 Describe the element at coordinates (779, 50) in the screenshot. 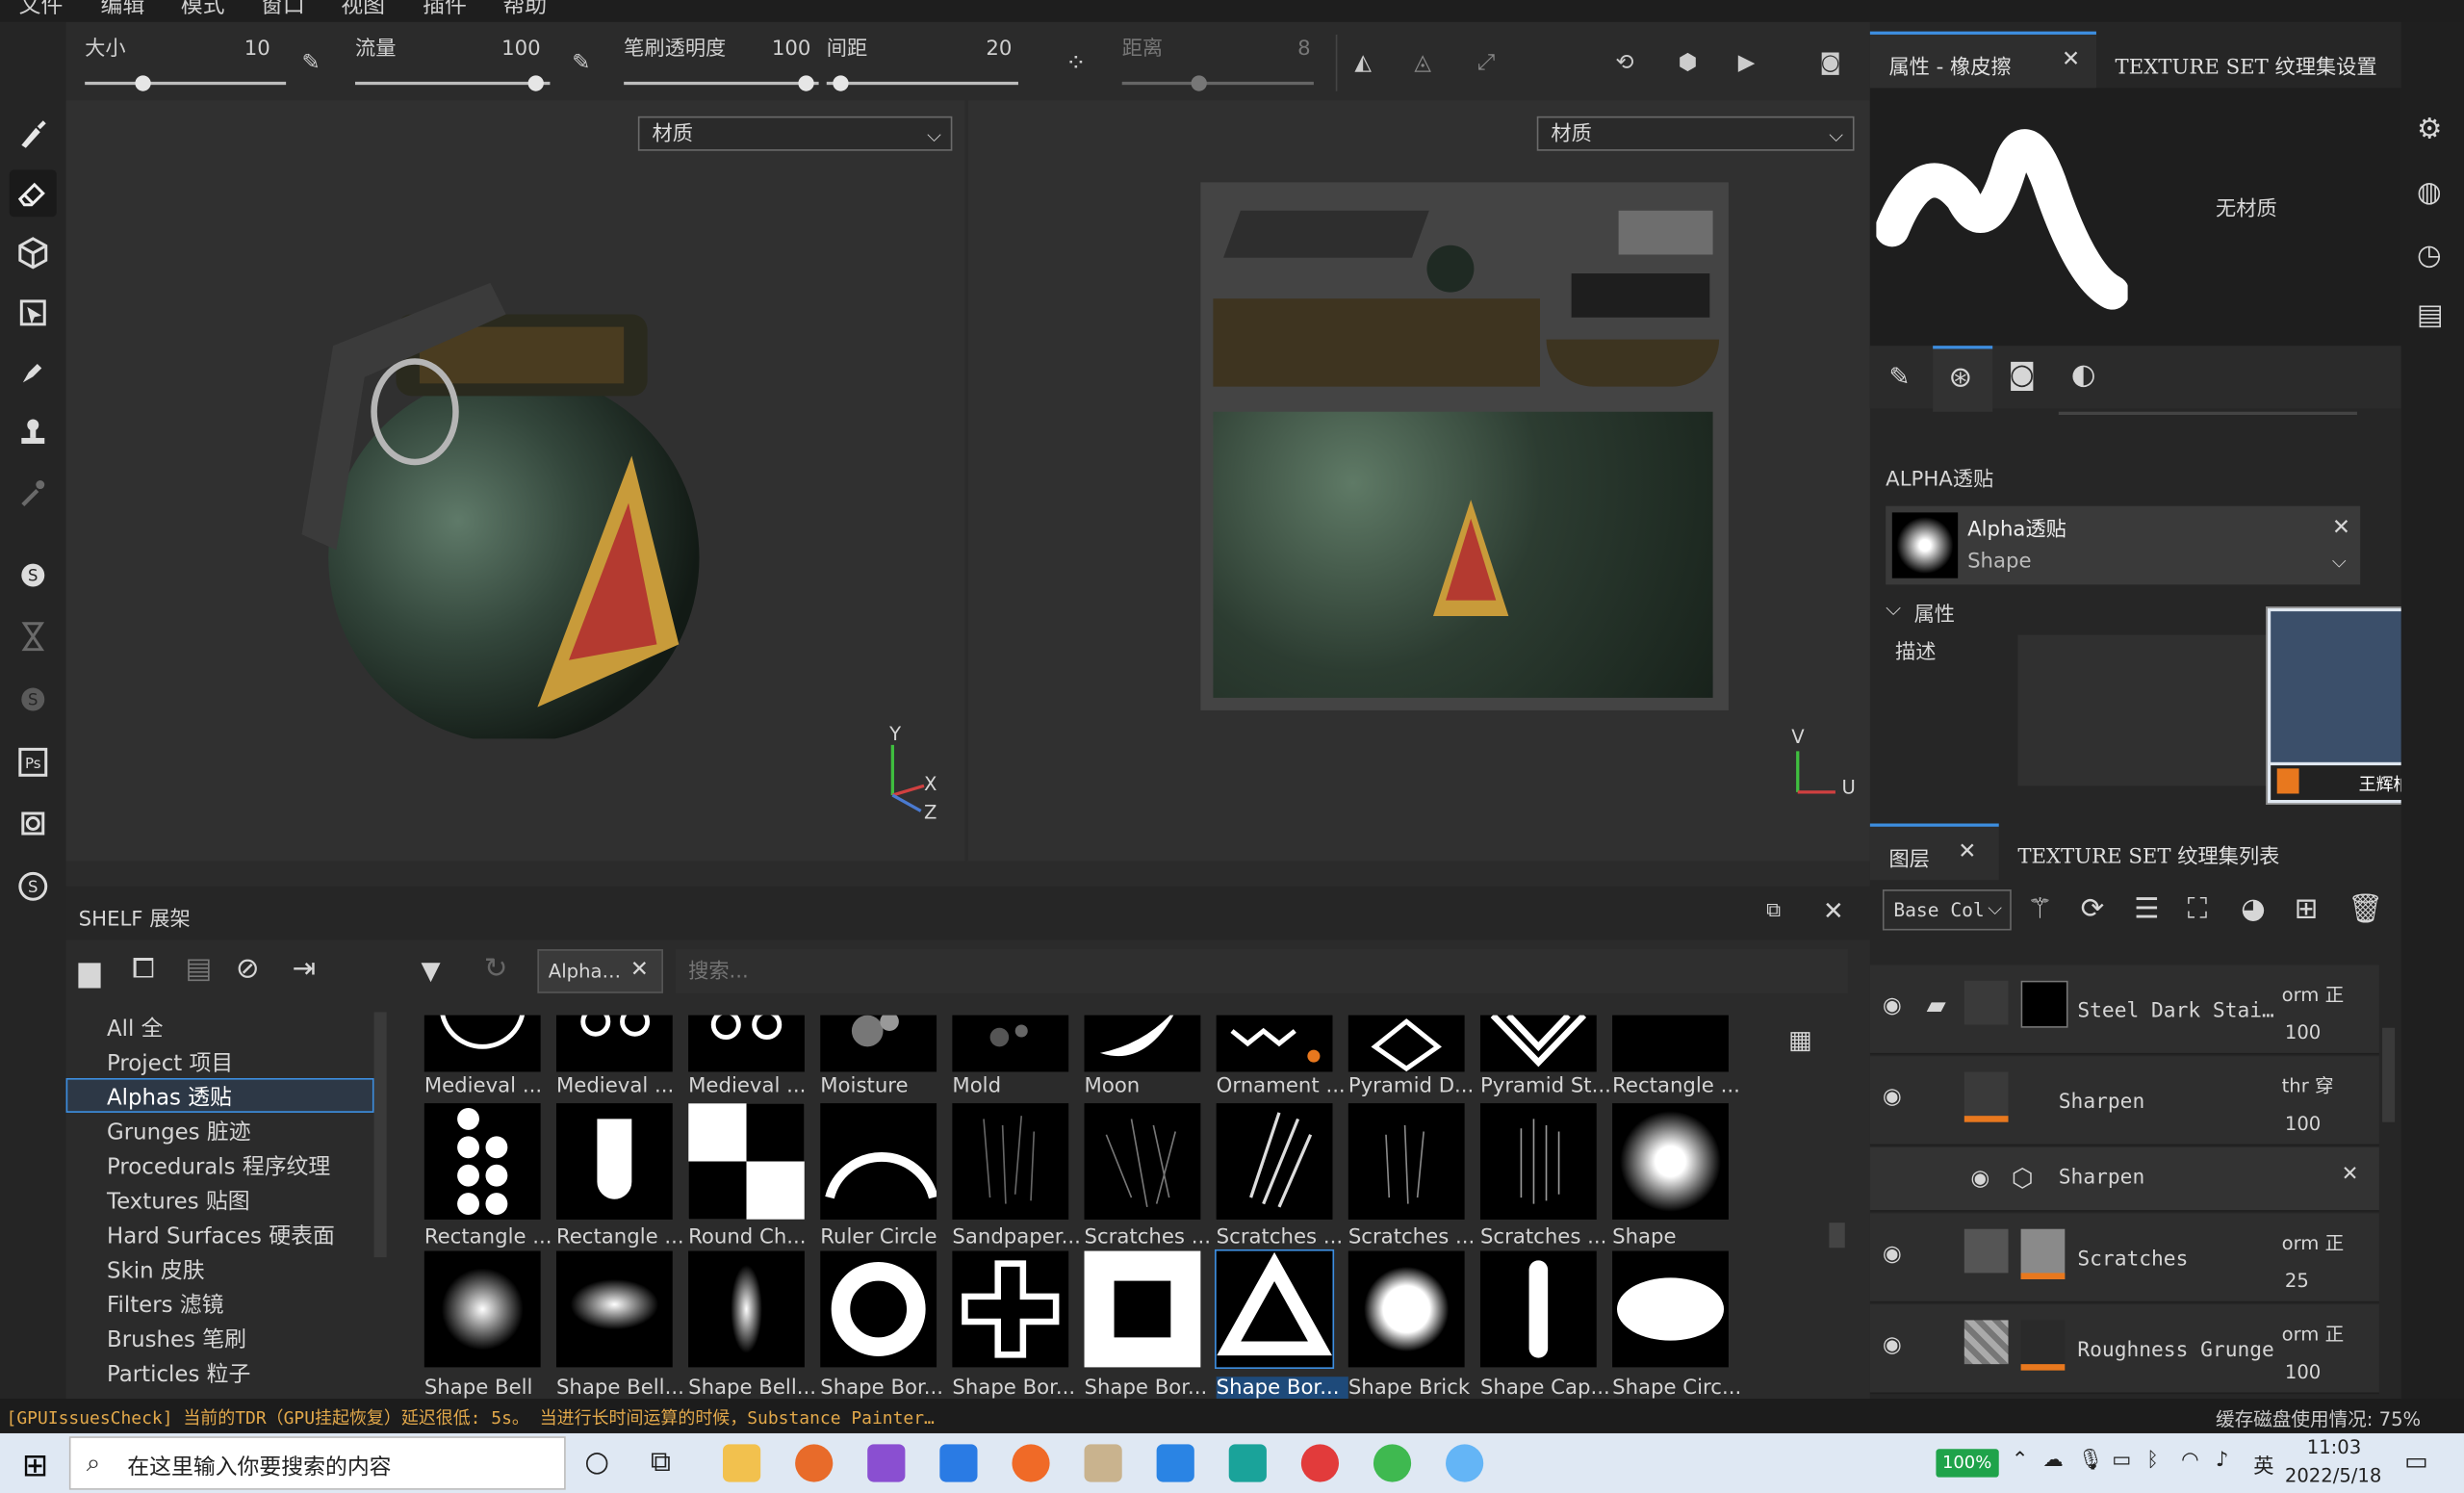

I see `opacity-value: 100` at that location.